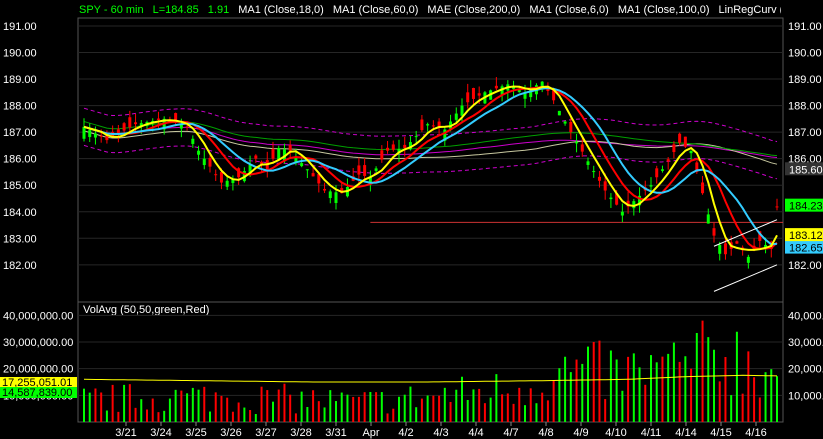 This screenshot has height=439, width=823. What do you see at coordinates (38, 370) in the screenshot?
I see `volume-axis-tick-left: 20,000,000.00` at bounding box center [38, 370].